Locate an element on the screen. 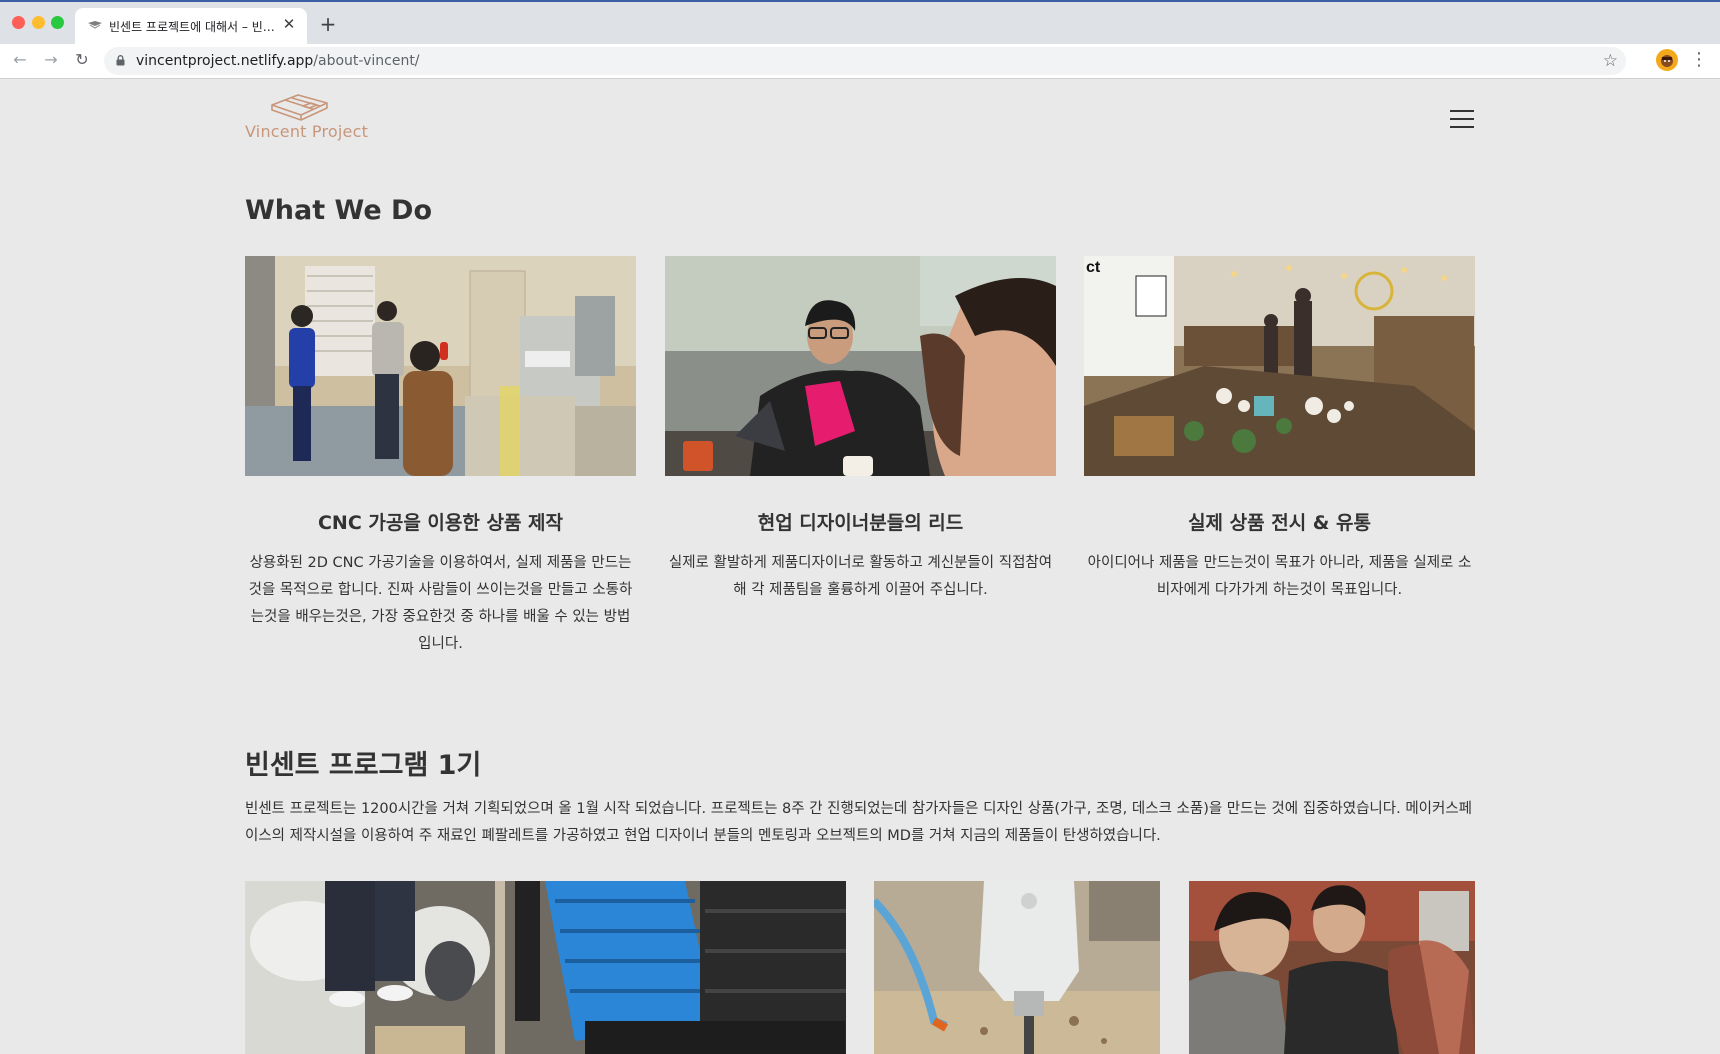 The width and height of the screenshot is (1720, 1054). gallery-pallets-image is located at coordinates (545, 967).